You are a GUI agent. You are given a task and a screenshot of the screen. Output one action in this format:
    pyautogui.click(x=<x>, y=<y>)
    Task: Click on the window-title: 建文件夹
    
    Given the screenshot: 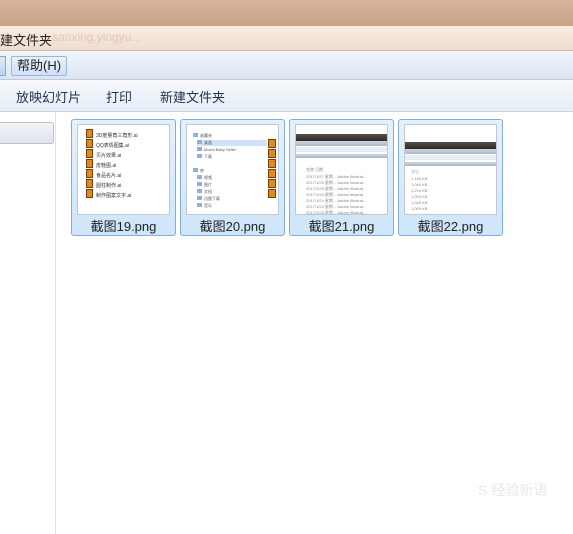 What is the action you would take?
    pyautogui.click(x=26, y=40)
    